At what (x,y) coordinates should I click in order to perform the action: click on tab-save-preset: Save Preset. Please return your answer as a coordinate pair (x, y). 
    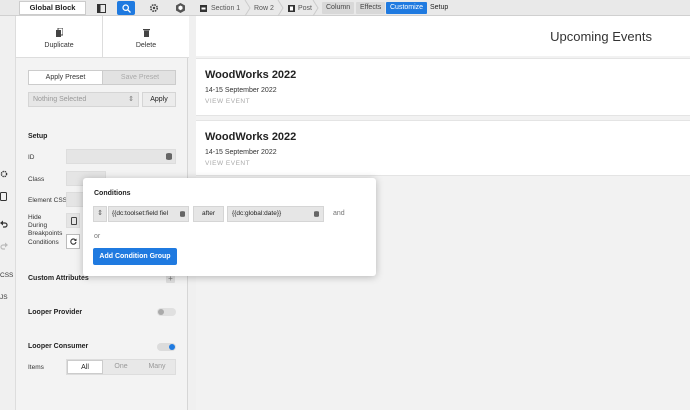
    Looking at the image, I should click on (140, 77).